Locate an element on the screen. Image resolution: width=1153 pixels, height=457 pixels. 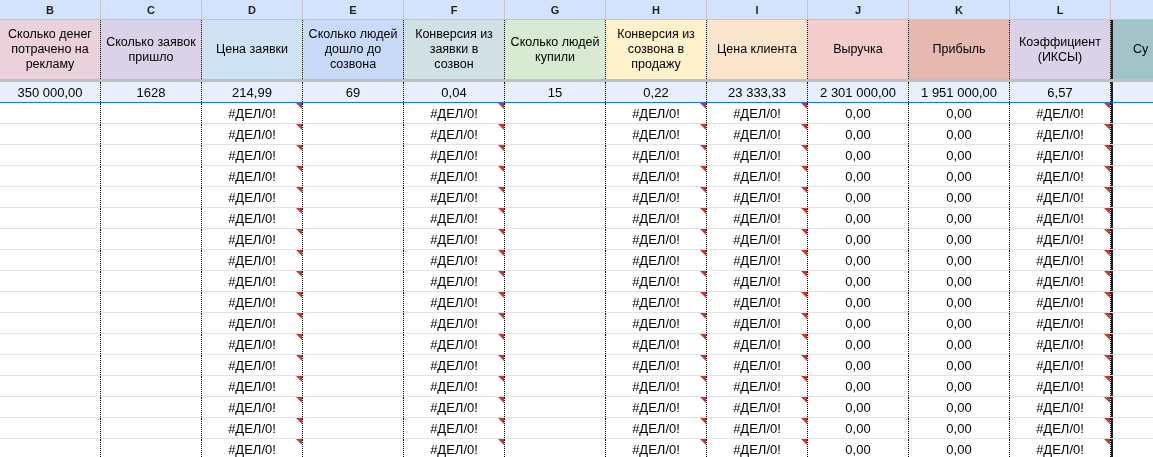
column-letter: F is located at coordinates (454, 9).